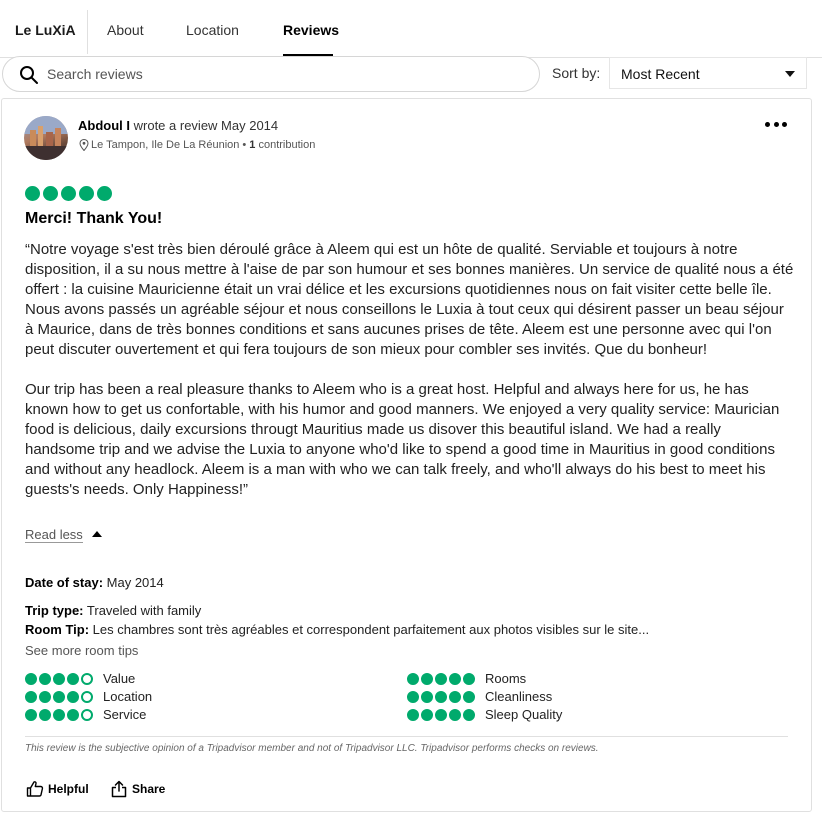  Describe the element at coordinates (119, 678) in the screenshot. I see `sub-rating-label: Value` at that location.